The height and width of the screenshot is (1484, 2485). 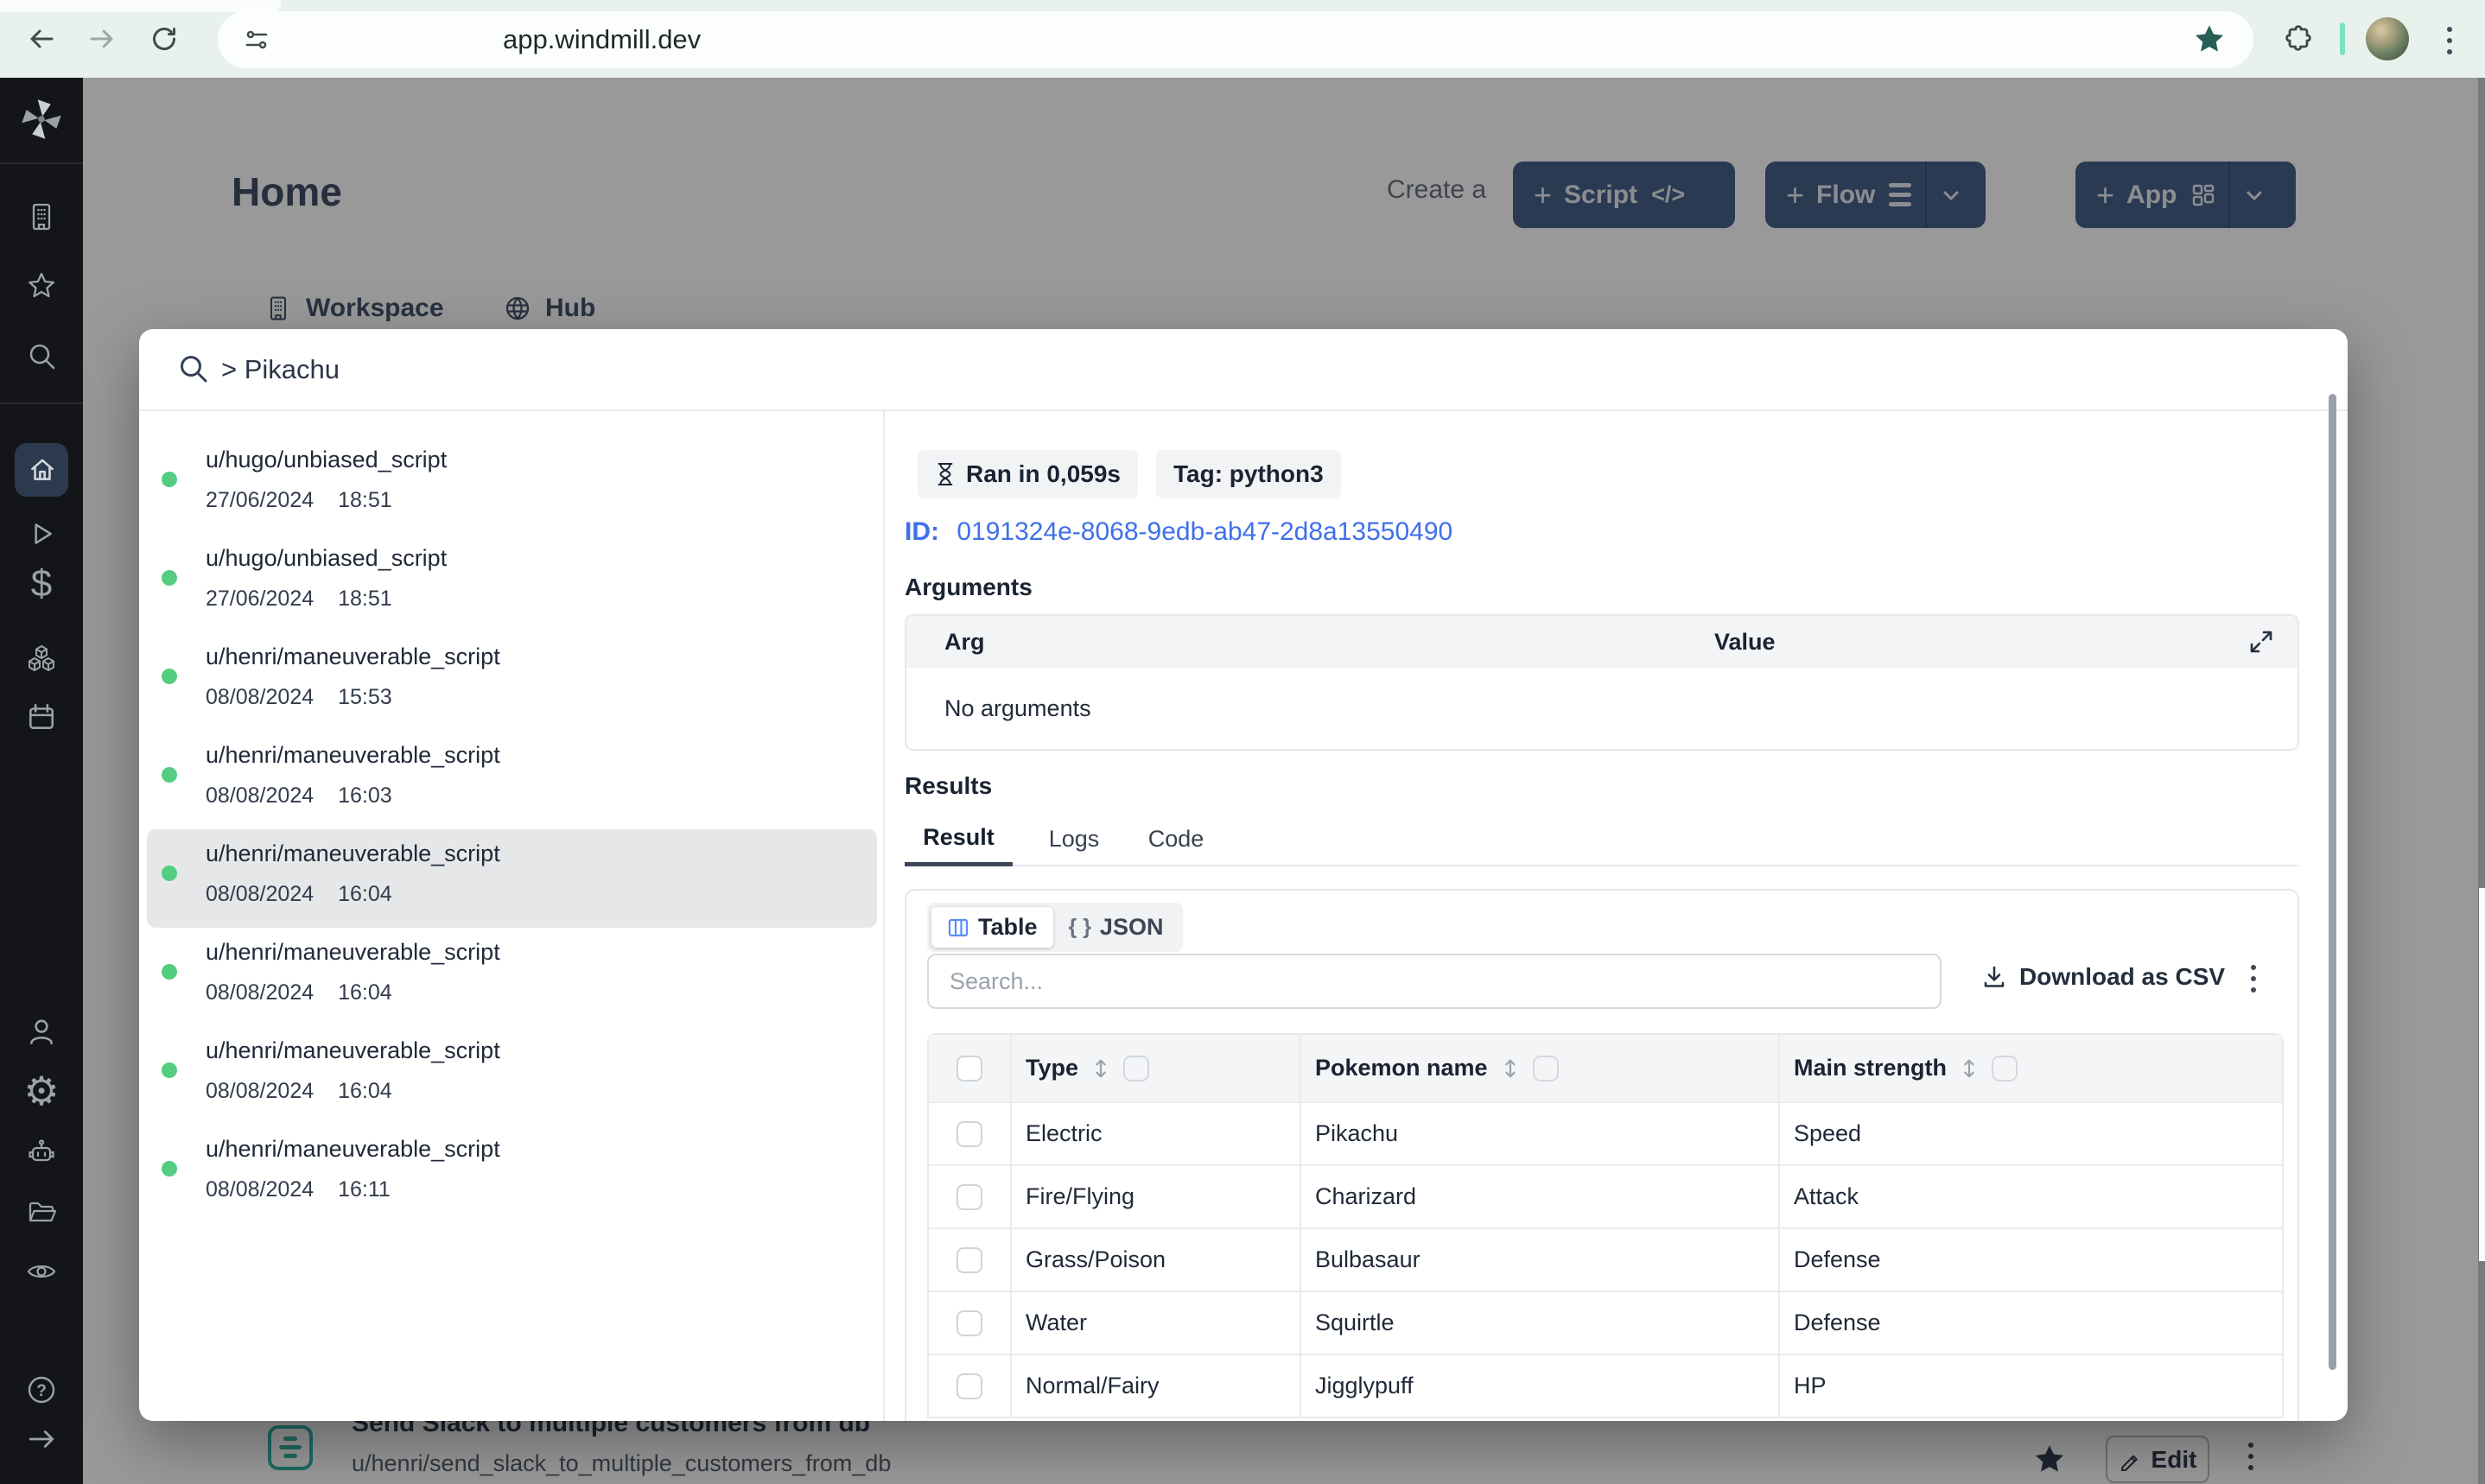 I want to click on sidebar-item-schedules, so click(x=41, y=716).